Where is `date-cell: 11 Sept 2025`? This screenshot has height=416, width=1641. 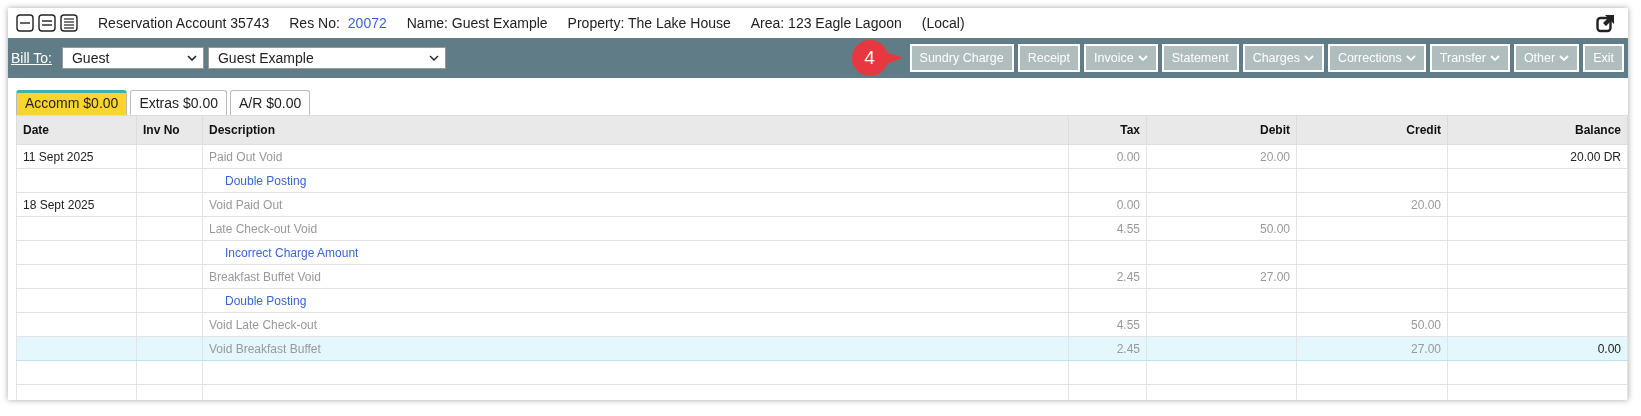 date-cell: 11 Sept 2025 is located at coordinates (58, 156).